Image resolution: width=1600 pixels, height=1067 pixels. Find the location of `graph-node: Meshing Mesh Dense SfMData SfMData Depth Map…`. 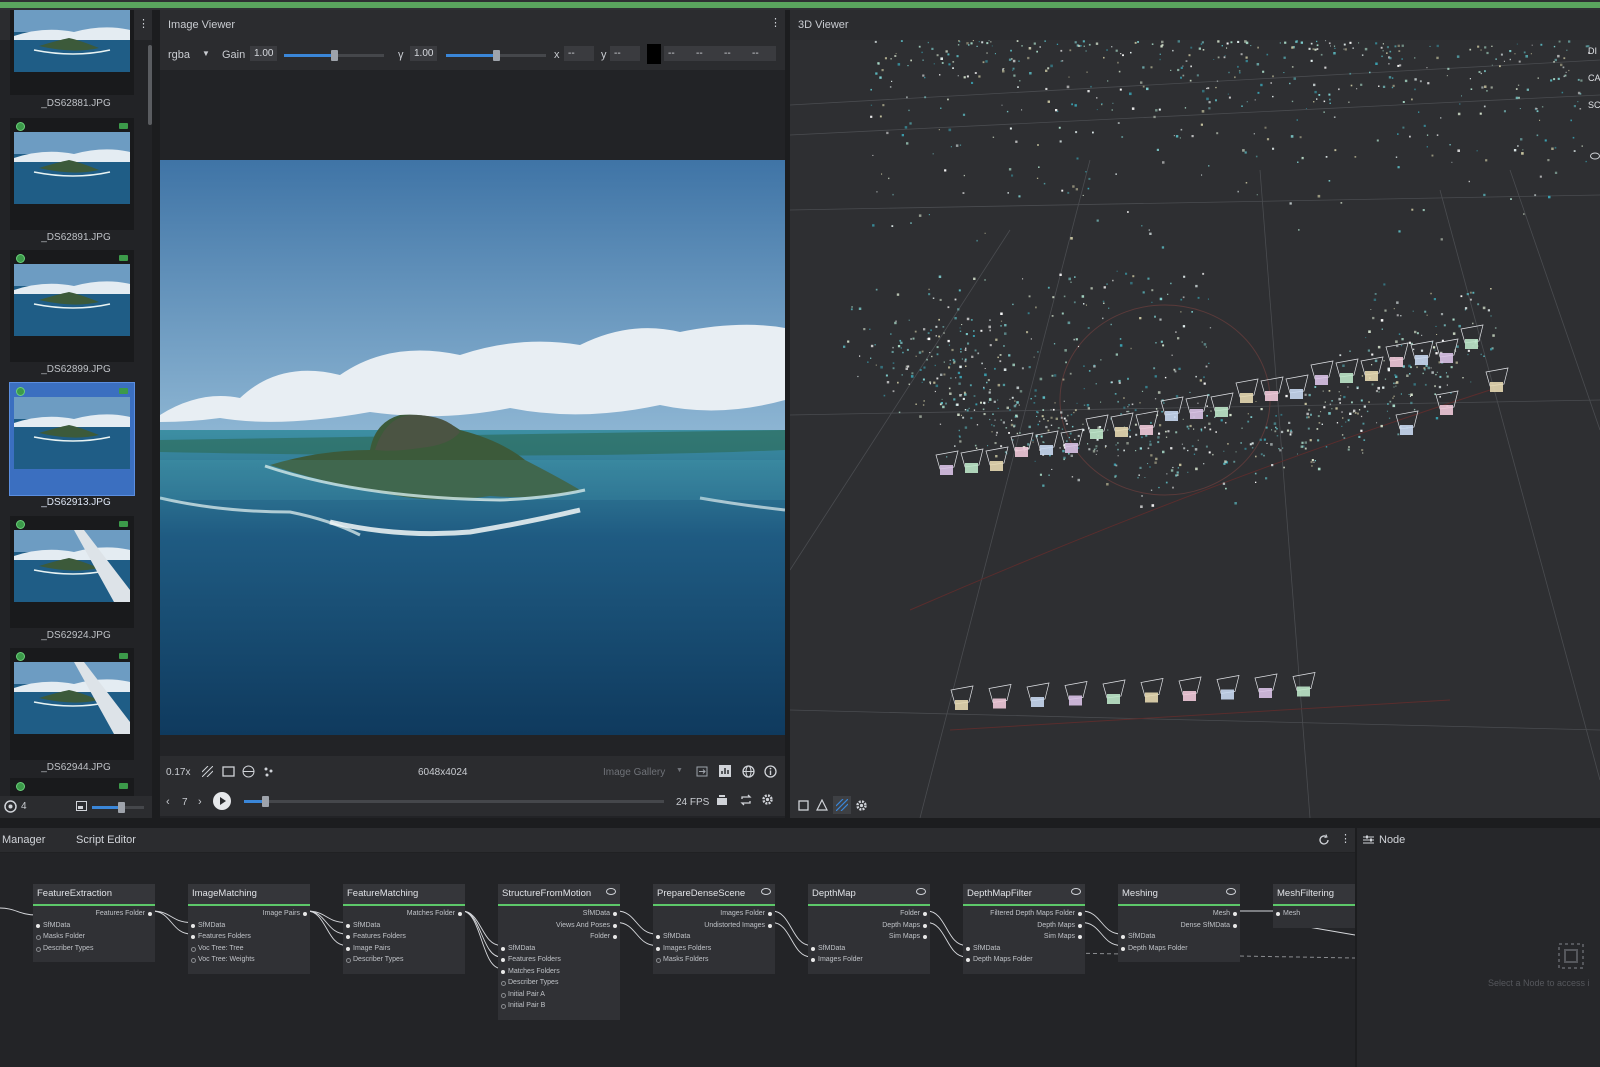

graph-node: Meshing Mesh Dense SfMData SfMData Depth Map… is located at coordinates (1179, 923).